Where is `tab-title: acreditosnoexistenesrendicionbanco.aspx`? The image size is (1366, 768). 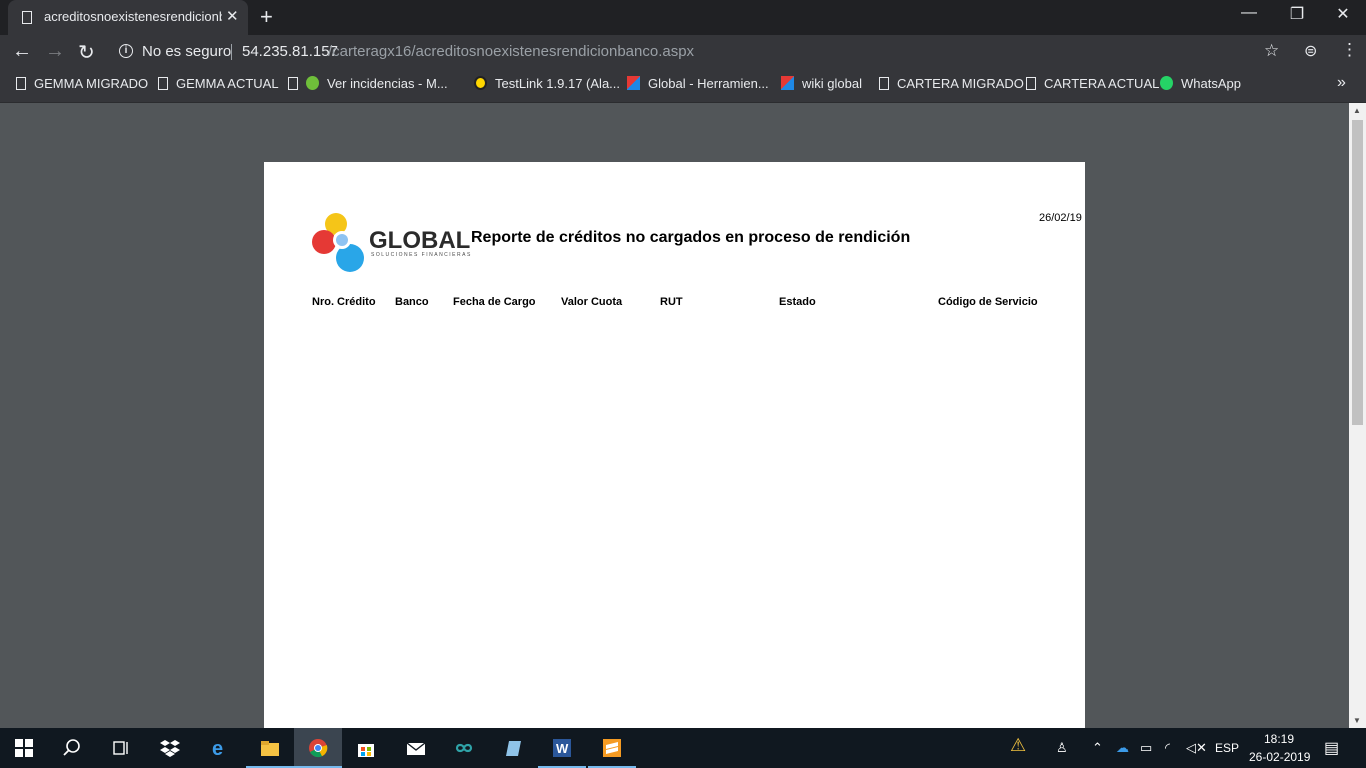
tab-title: acreditosnoexistenesrendicionbanco.aspx is located at coordinates (133, 16).